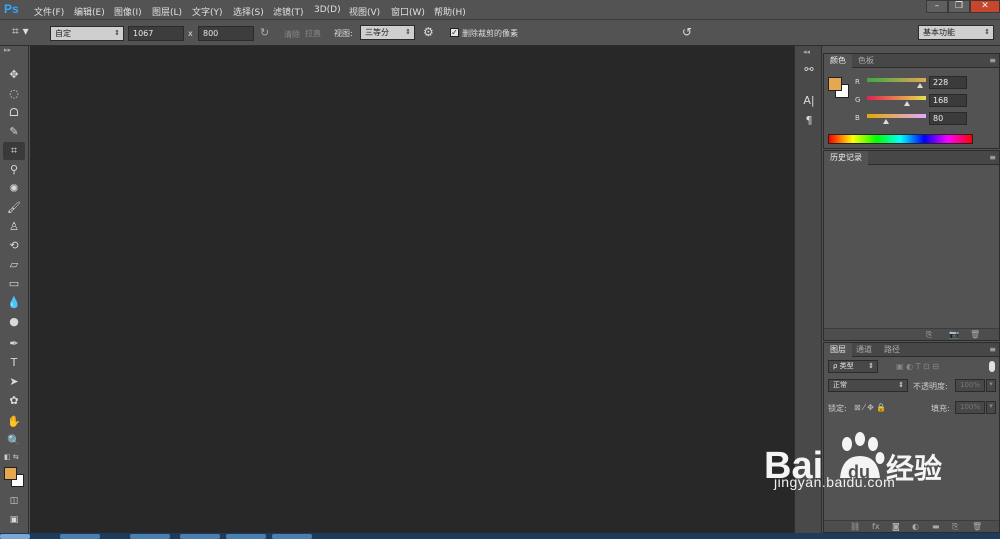 This screenshot has height=539, width=1000. What do you see at coordinates (14, 170) in the screenshot?
I see `eyedropper-tool-icon: ⚲` at bounding box center [14, 170].